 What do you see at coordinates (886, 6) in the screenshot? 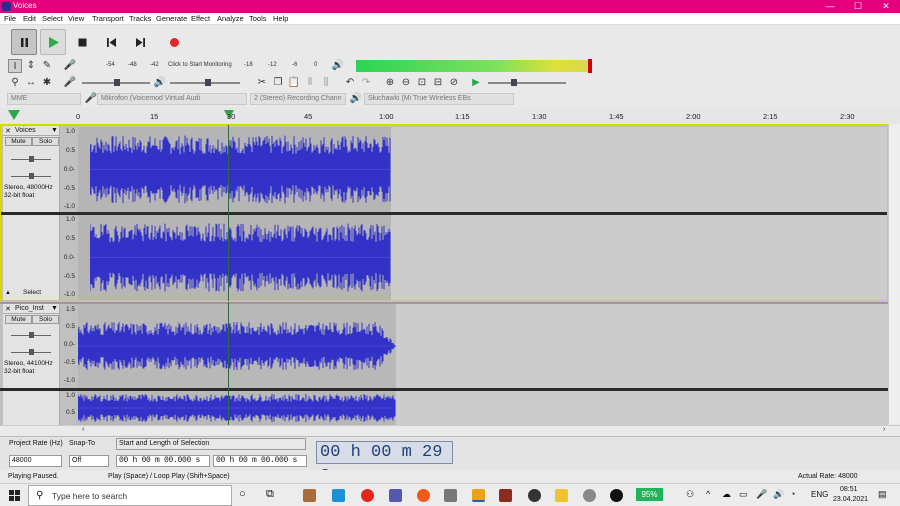
I see `close-button: ✕` at bounding box center [886, 6].